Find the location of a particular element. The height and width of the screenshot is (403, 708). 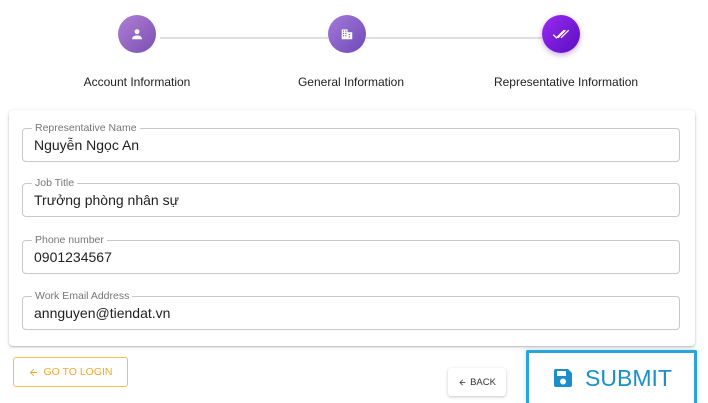

save-icon is located at coordinates (563, 378).